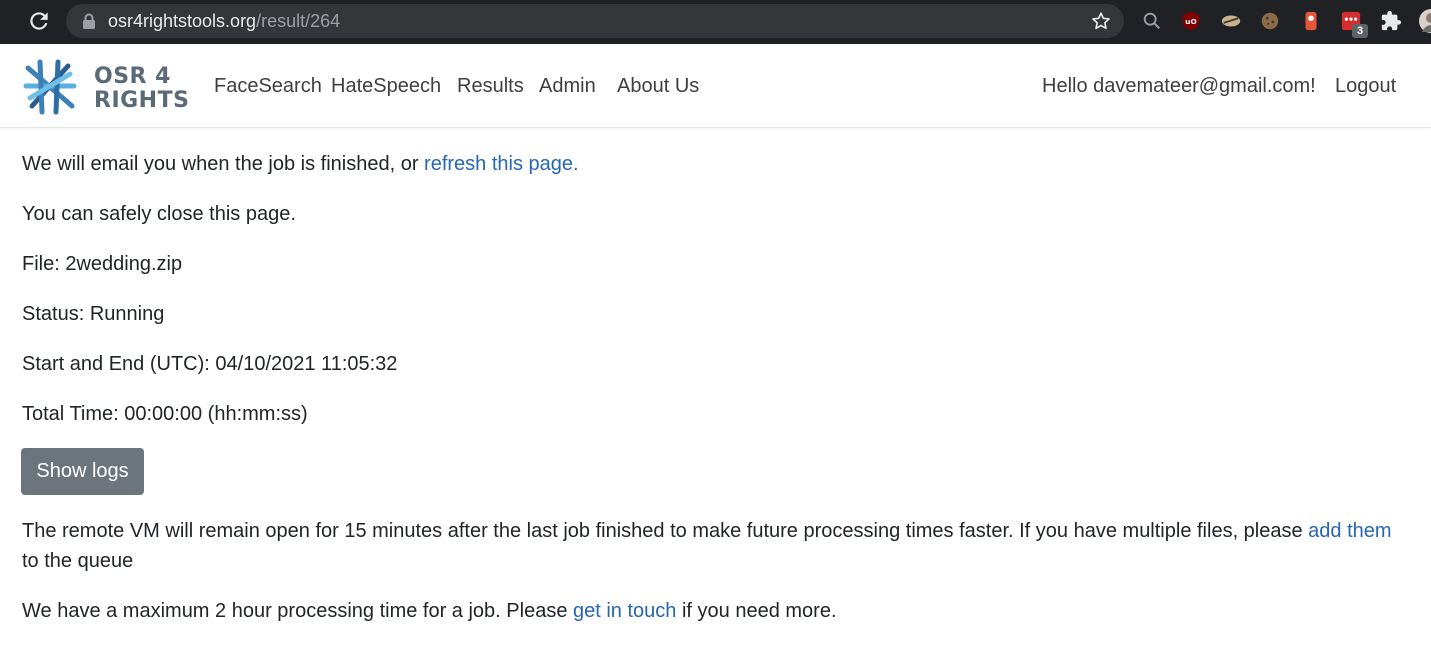 Image resolution: width=1431 pixels, height=649 pixels. Describe the element at coordinates (1270, 21) in the screenshot. I see `cookie-icon` at that location.